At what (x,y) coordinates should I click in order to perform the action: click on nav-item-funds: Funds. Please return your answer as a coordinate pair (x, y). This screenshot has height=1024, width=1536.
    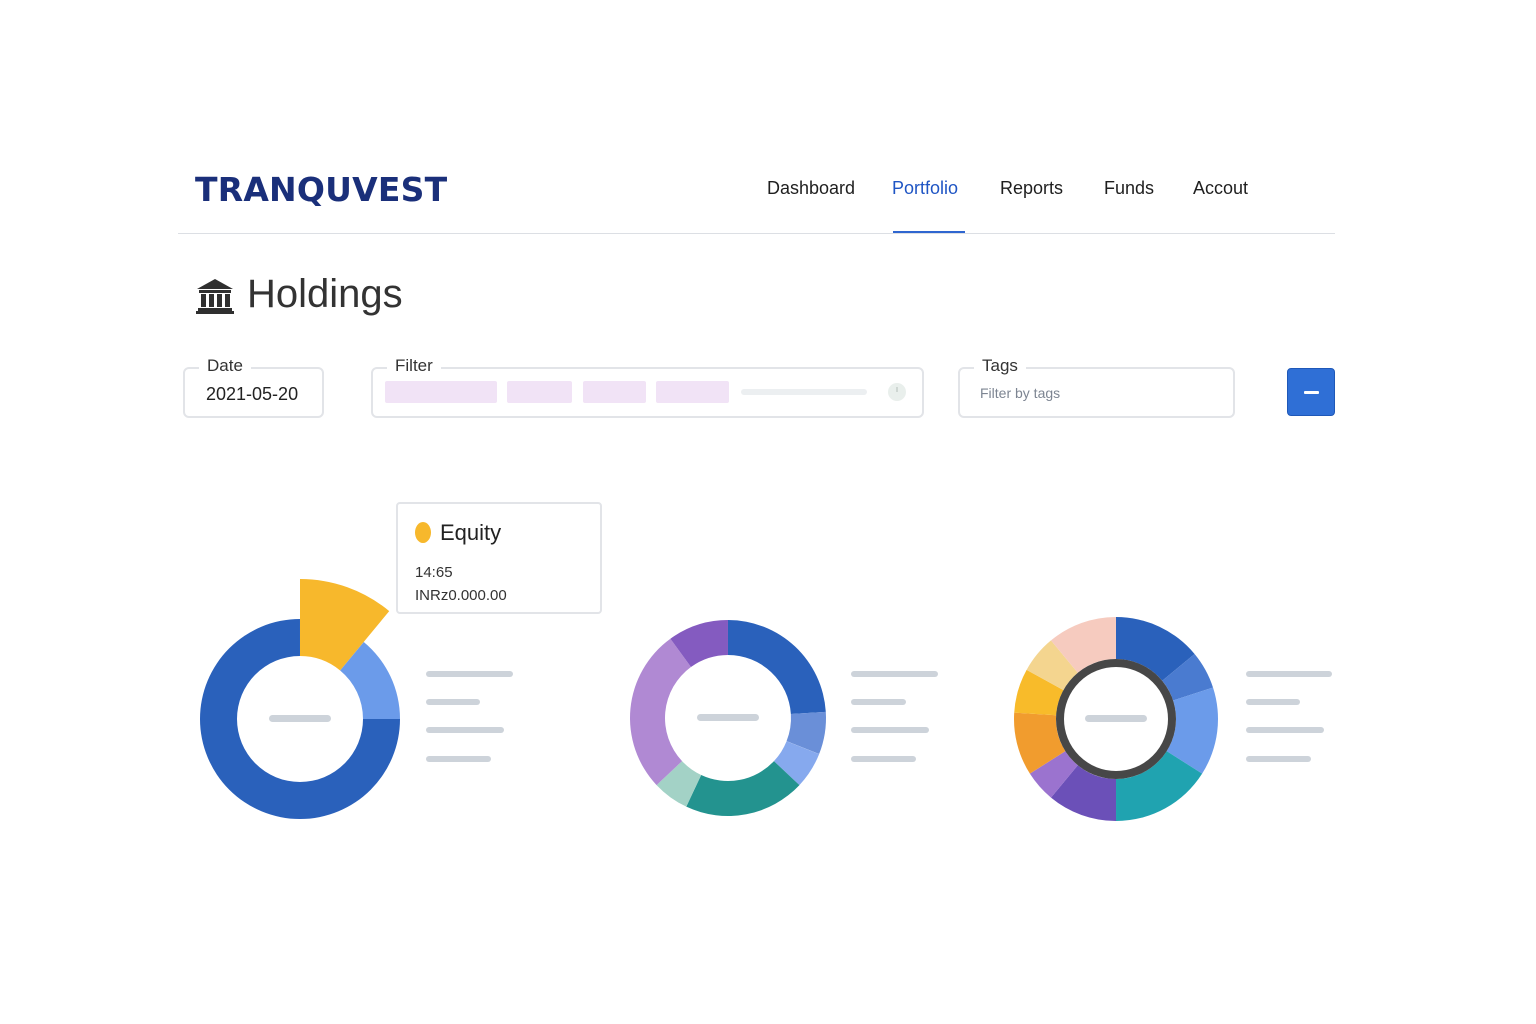
    Looking at the image, I should click on (1129, 188).